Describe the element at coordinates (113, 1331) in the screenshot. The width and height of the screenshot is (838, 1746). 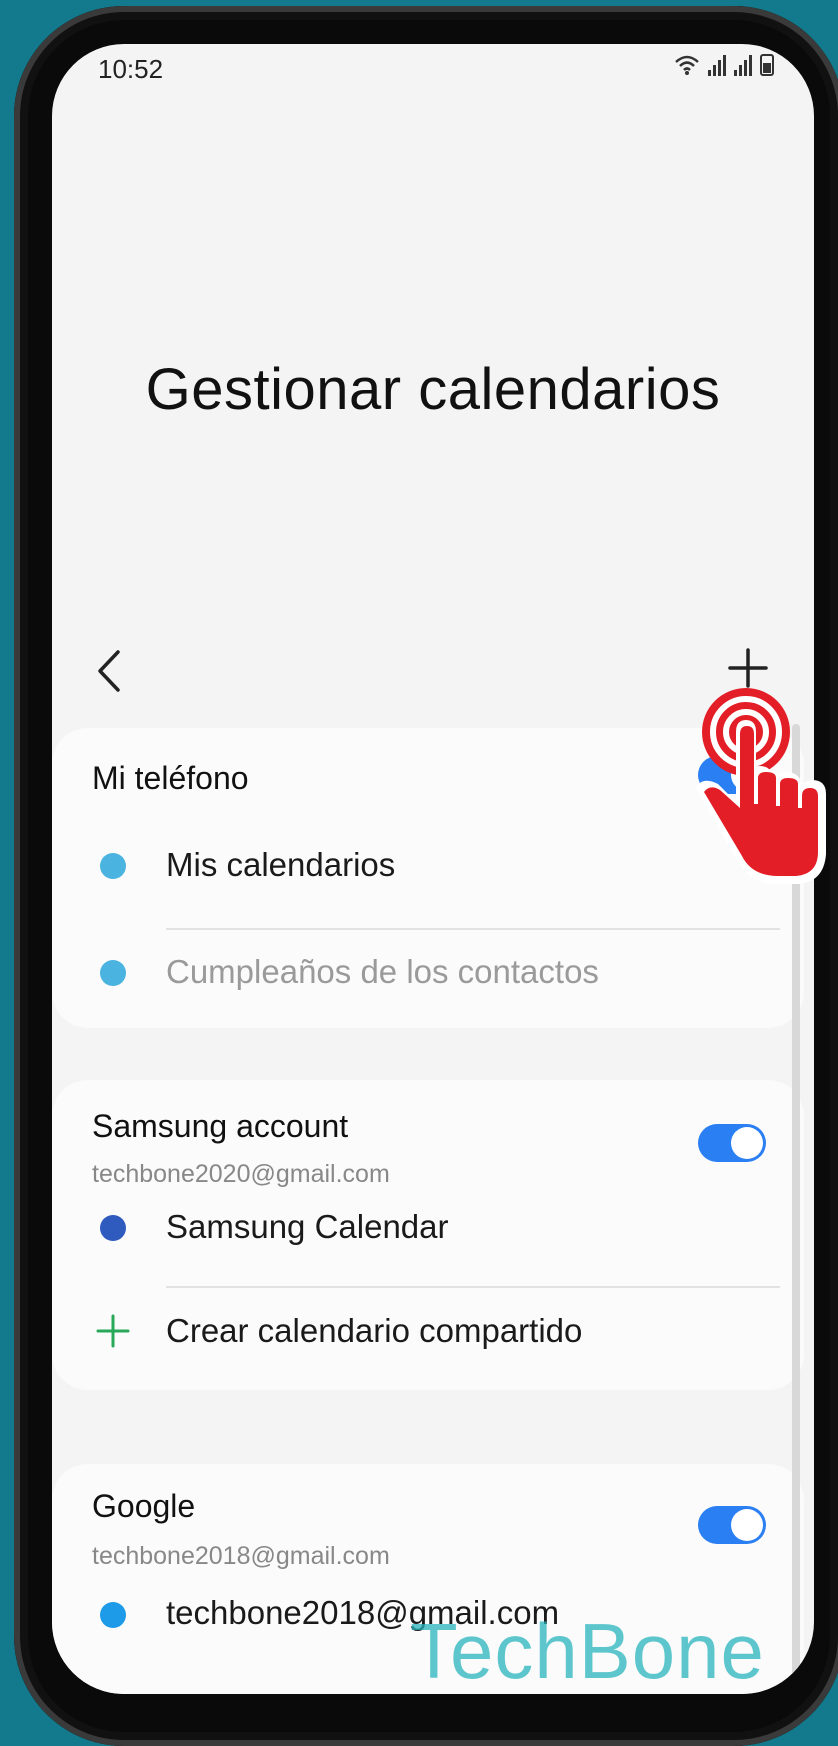
I see `plus-icon` at that location.